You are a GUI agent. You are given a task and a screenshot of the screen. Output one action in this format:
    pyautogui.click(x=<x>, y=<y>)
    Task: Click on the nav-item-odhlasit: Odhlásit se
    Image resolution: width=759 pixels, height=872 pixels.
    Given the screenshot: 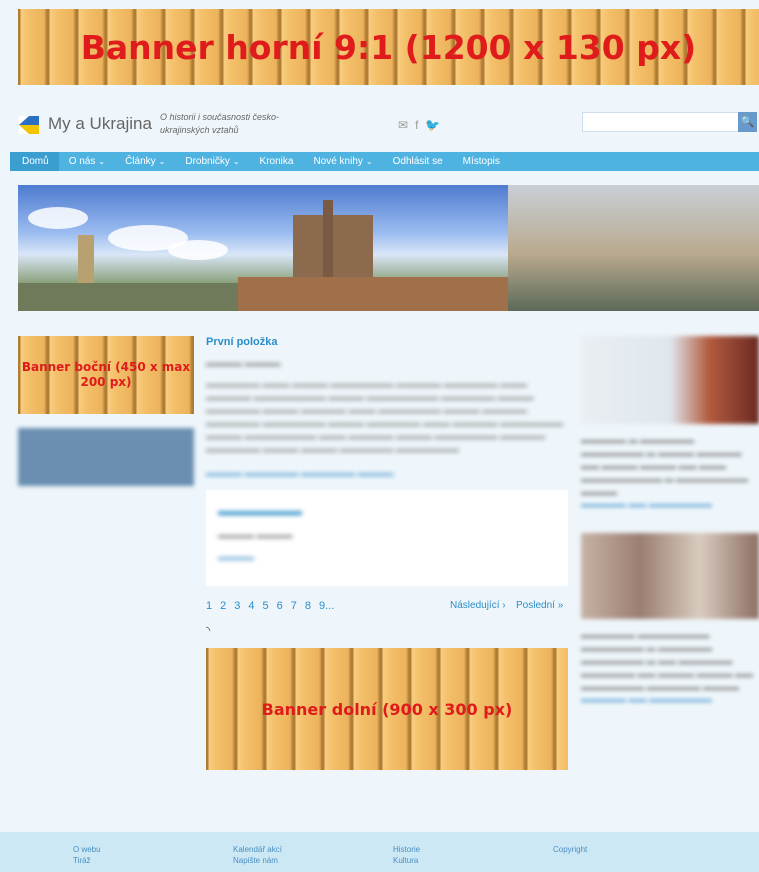 What is the action you would take?
    pyautogui.click(x=418, y=161)
    